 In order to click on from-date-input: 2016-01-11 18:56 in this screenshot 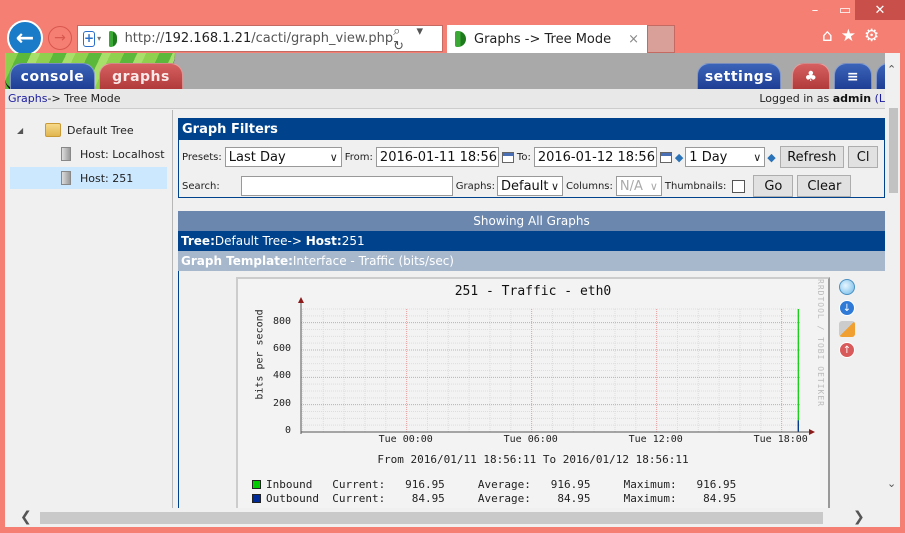, I will do `click(437, 157)`.